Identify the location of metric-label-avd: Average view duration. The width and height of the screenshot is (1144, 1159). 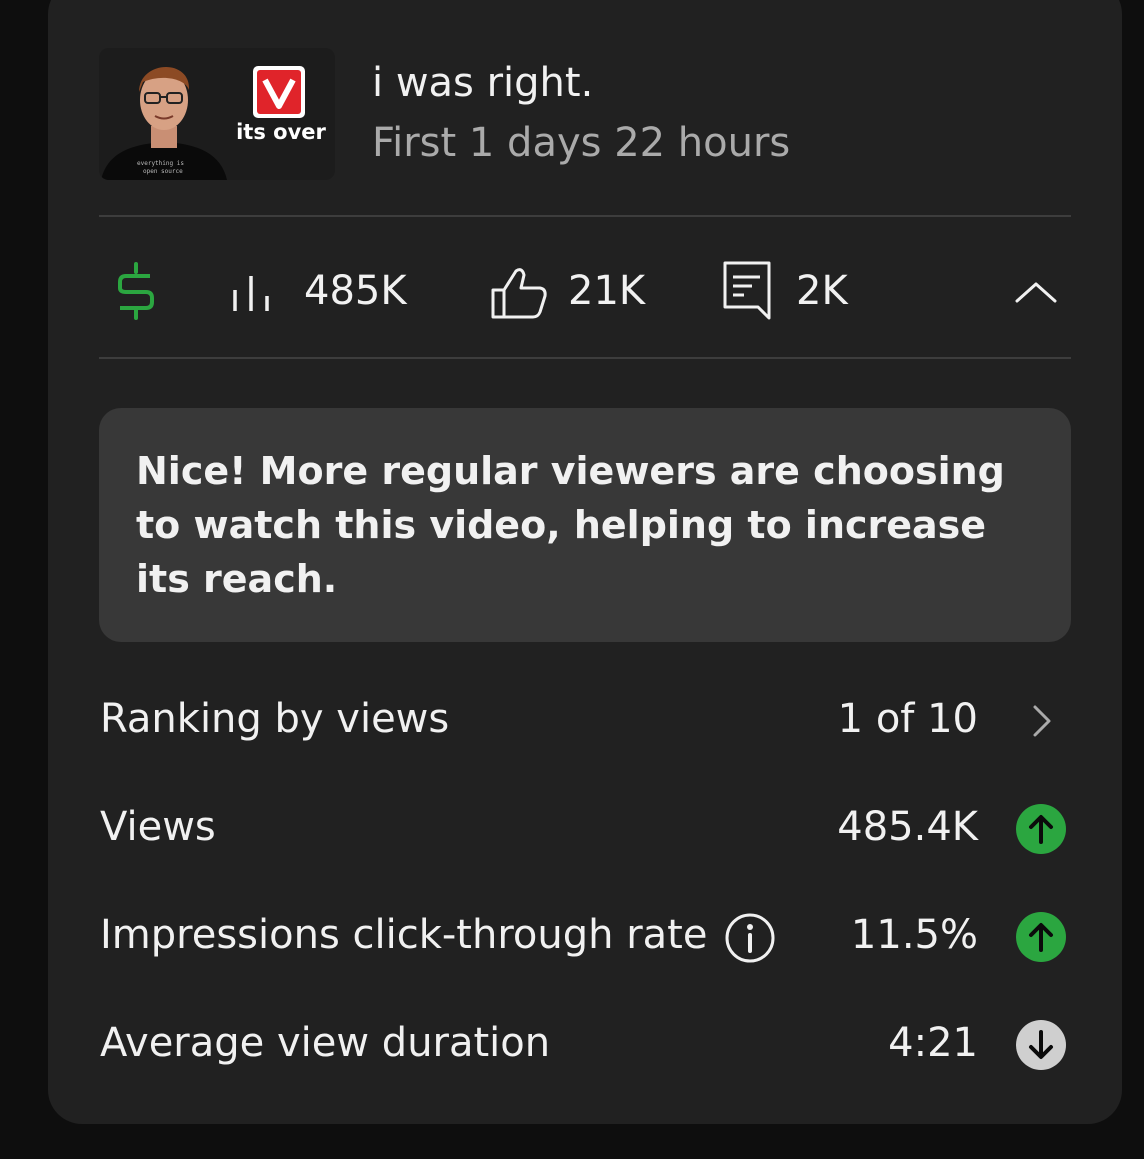
(325, 1043).